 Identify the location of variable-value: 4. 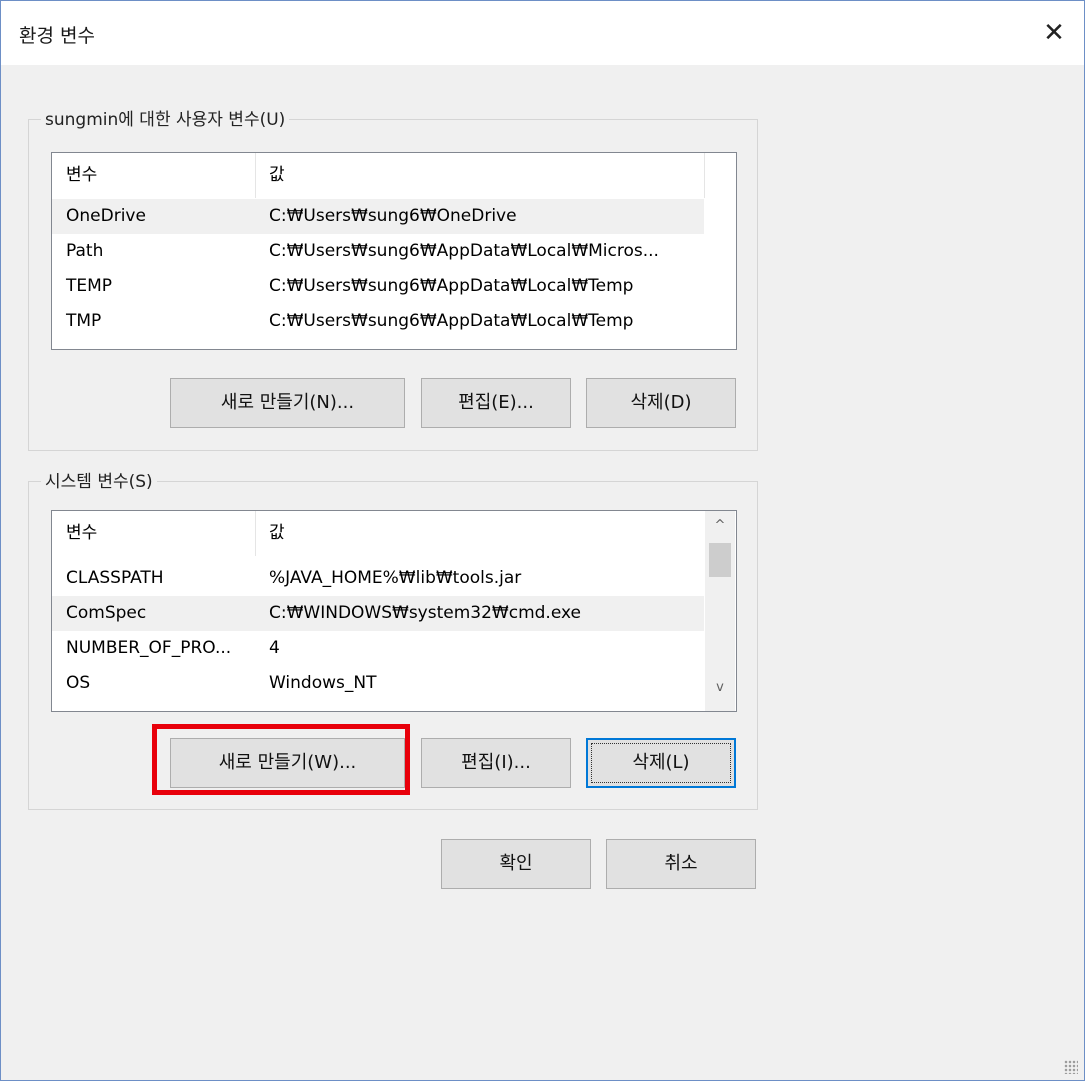
(274, 648).